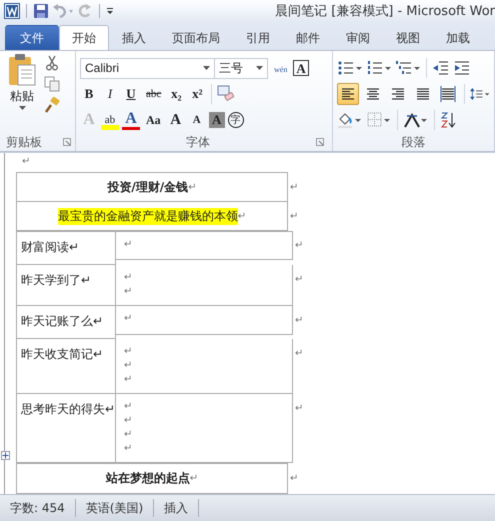 This screenshot has width=495, height=521. What do you see at coordinates (110, 94) in the screenshot?
I see `format-button: I` at bounding box center [110, 94].